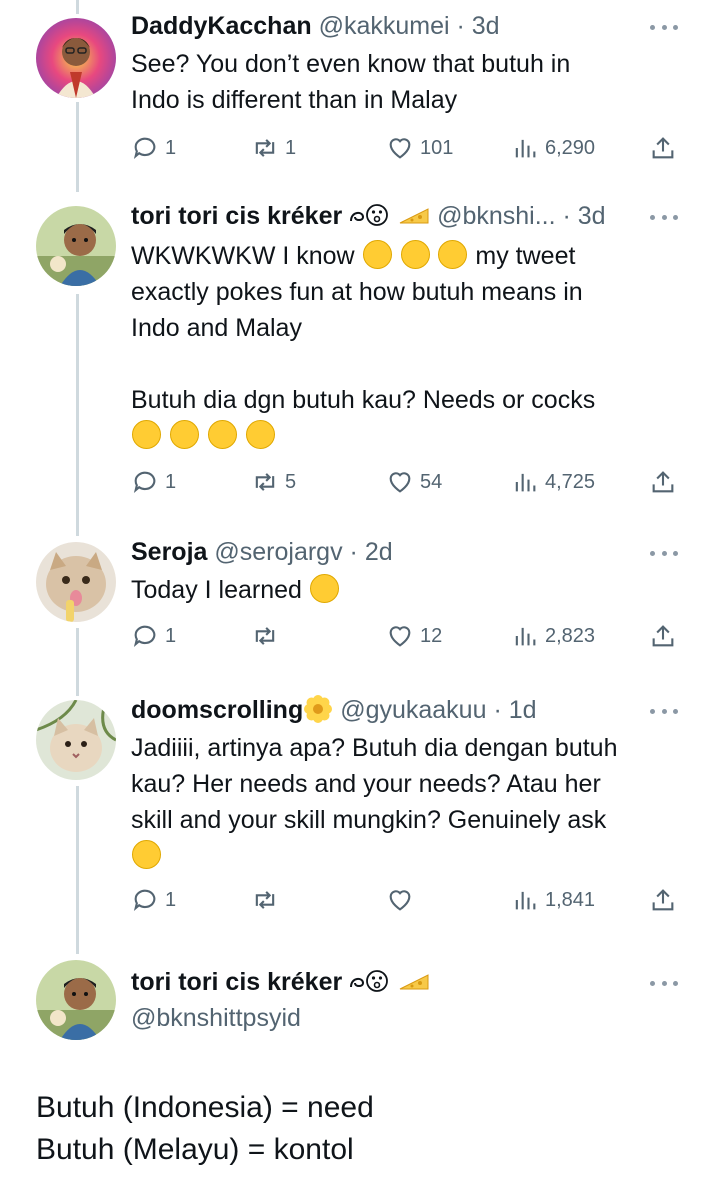  Describe the element at coordinates (246, 256) in the screenshot. I see `tweet-text-part: WKWKWKW I know` at that location.